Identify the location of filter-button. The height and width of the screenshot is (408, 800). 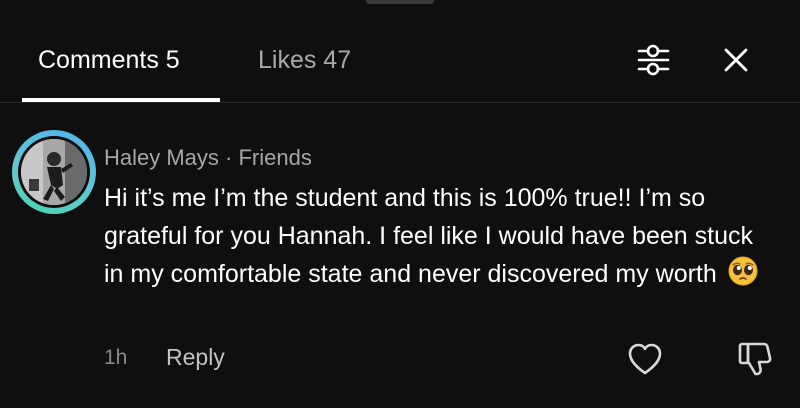
(654, 60).